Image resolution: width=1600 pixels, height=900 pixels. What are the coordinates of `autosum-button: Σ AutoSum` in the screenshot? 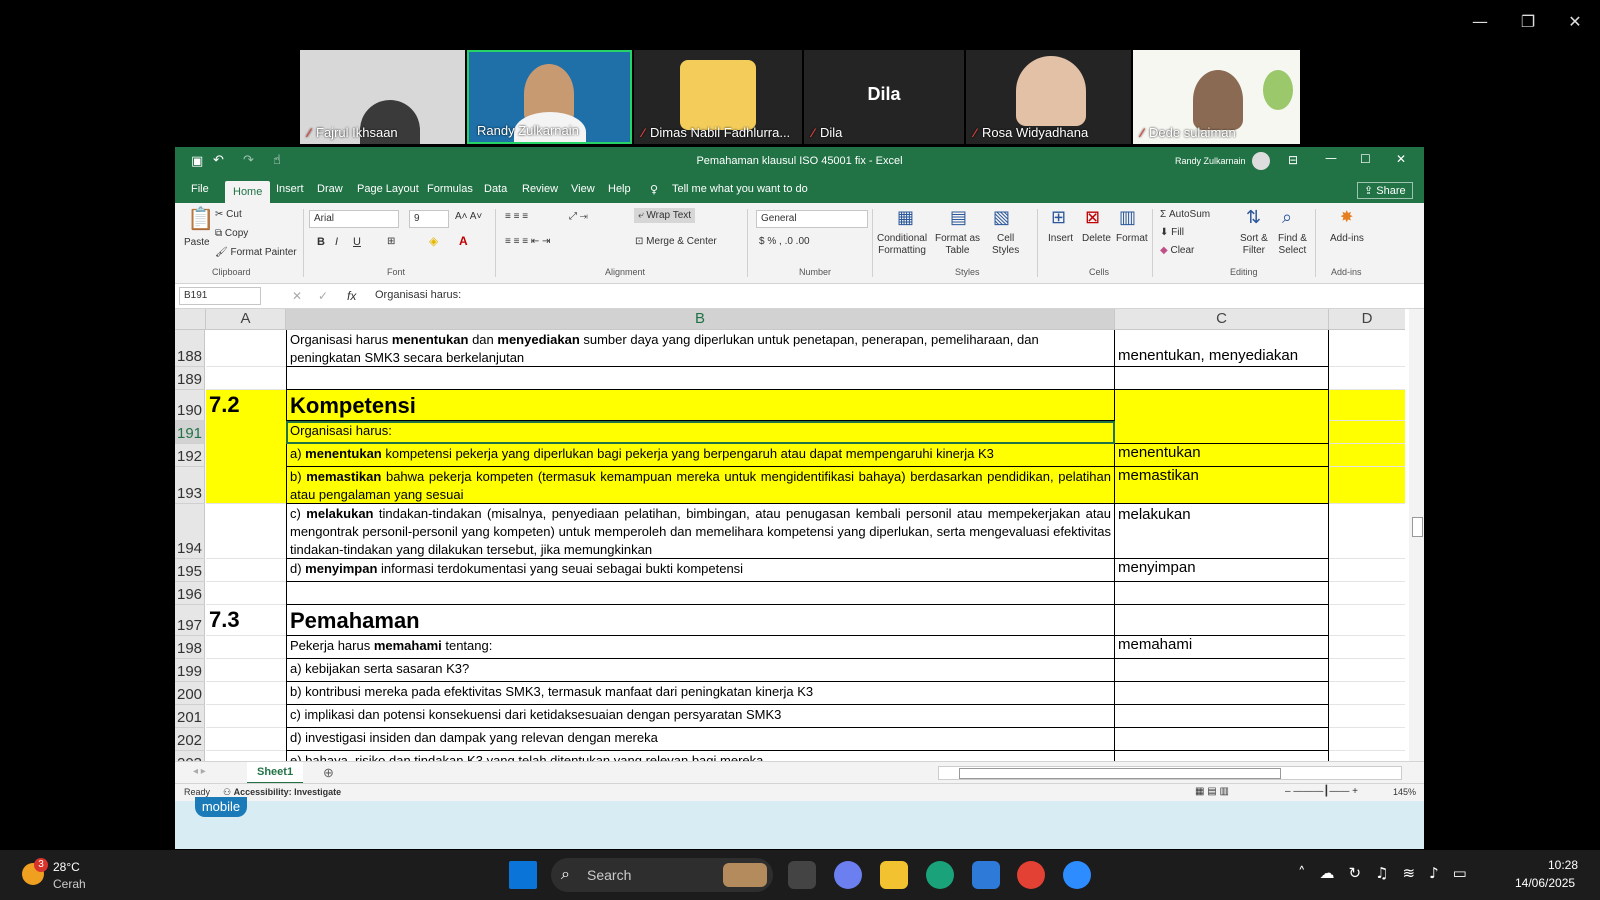 It's located at (1185, 214).